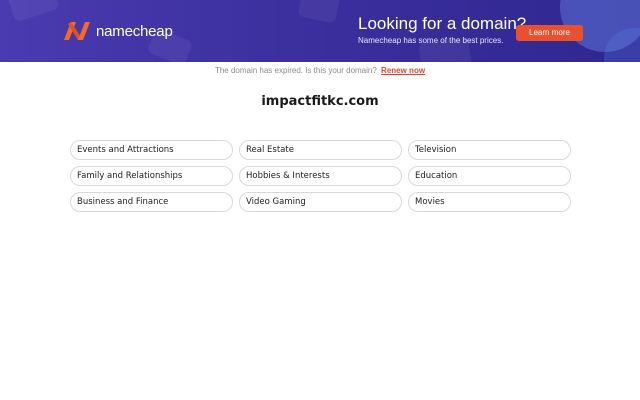  Describe the element at coordinates (442, 23) in the screenshot. I see `promo-title: Looking for a domain?` at that location.